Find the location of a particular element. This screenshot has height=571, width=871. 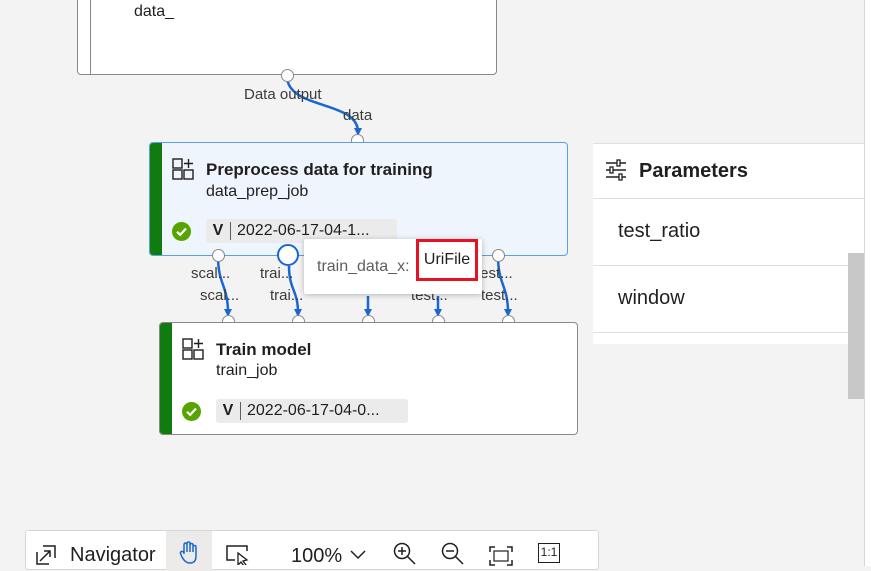

zoom-level: 100% is located at coordinates (317, 556).